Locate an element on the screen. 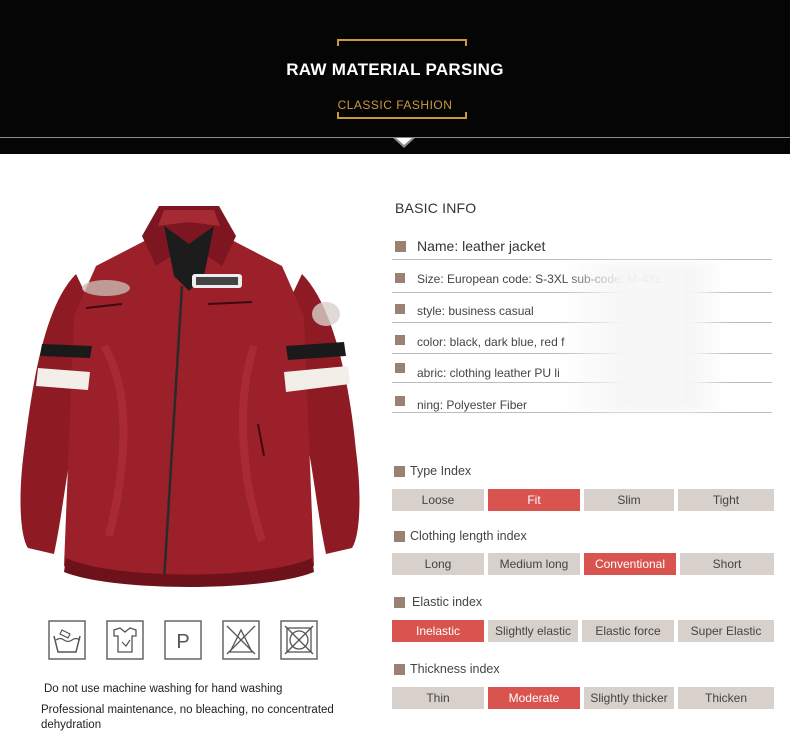  length-option-conventional: Conventional is located at coordinates (630, 564).